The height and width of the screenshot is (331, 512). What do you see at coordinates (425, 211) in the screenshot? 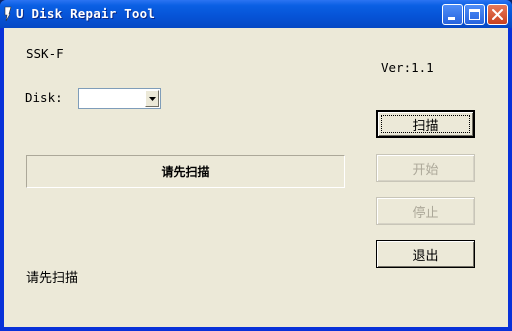
I see `stop-button: 停止` at bounding box center [425, 211].